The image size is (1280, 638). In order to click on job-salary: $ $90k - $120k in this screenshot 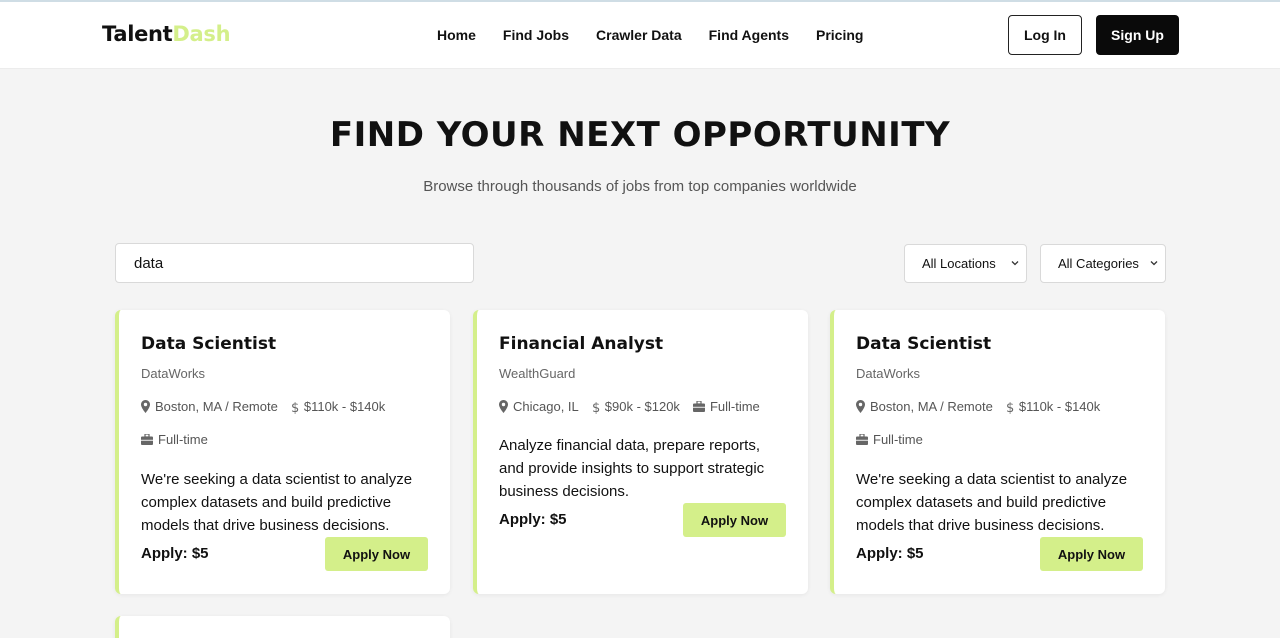, I will do `click(636, 406)`.